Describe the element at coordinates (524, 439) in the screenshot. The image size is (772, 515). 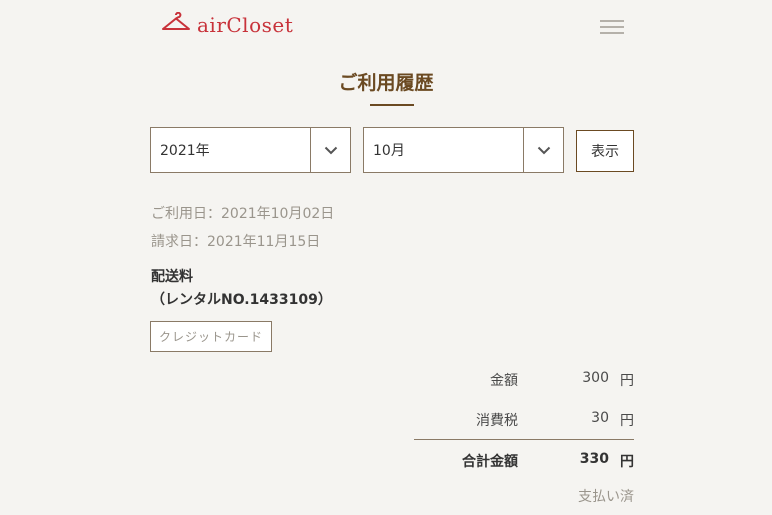
I see `total-divider` at that location.